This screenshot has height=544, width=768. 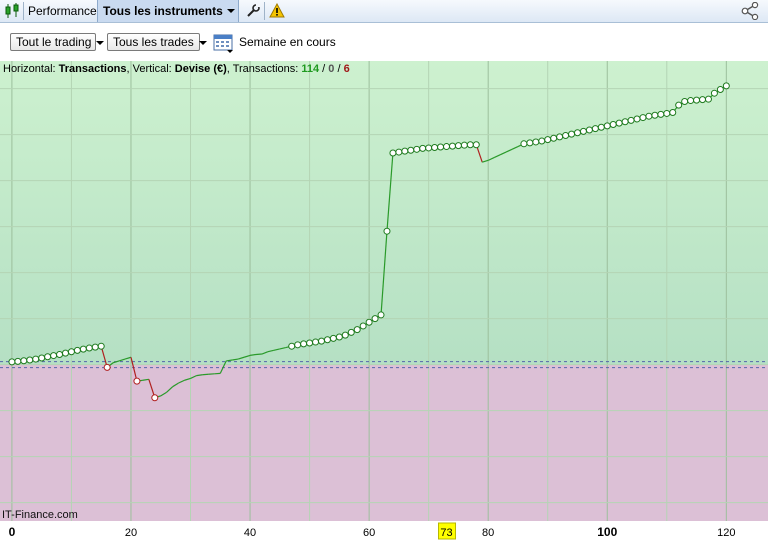 I want to click on trading-filter-dropdown: Tout le trading, so click(x=53, y=42).